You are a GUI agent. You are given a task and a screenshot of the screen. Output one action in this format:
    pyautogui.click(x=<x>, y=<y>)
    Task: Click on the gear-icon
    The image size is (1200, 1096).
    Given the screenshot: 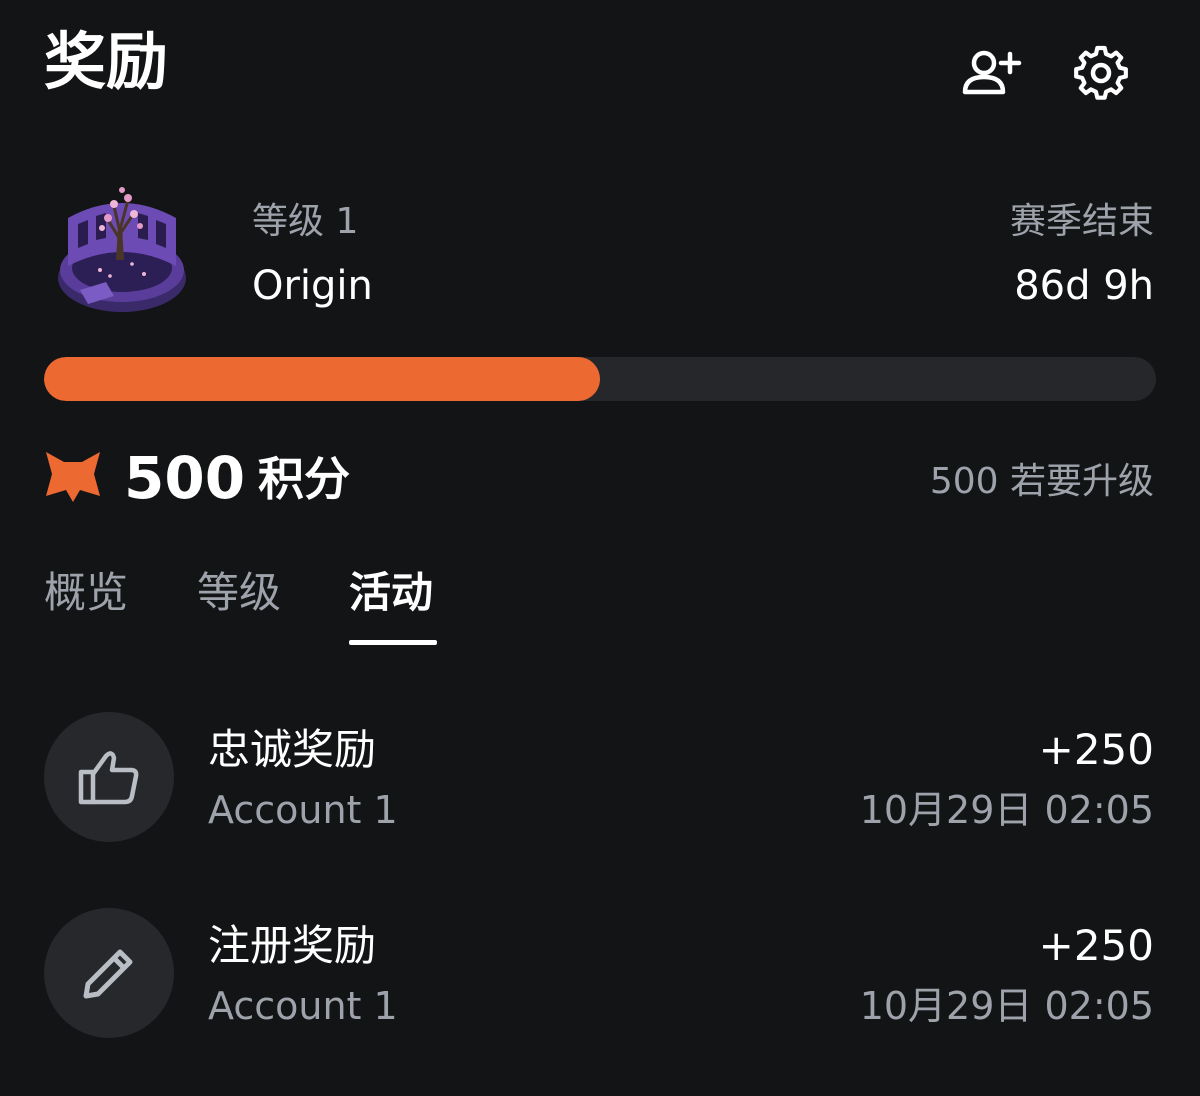 What is the action you would take?
    pyautogui.click(x=1101, y=72)
    